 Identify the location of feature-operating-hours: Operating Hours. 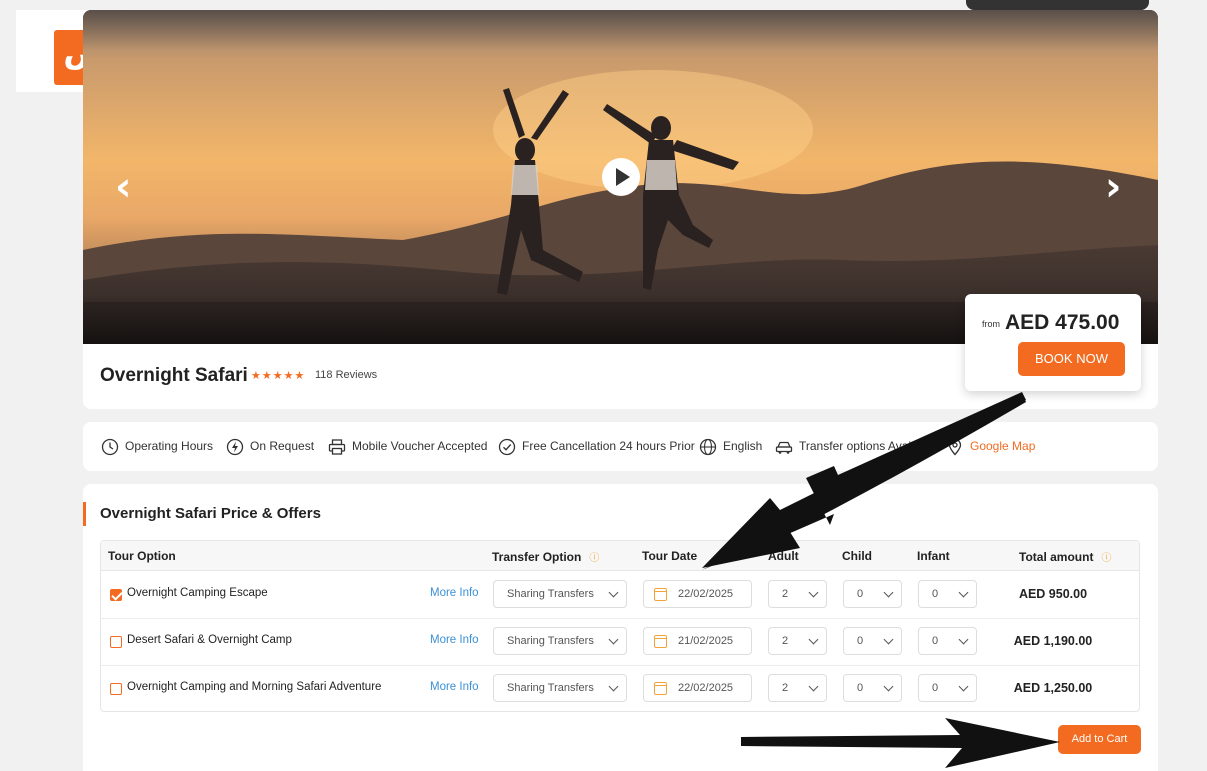
(157, 446).